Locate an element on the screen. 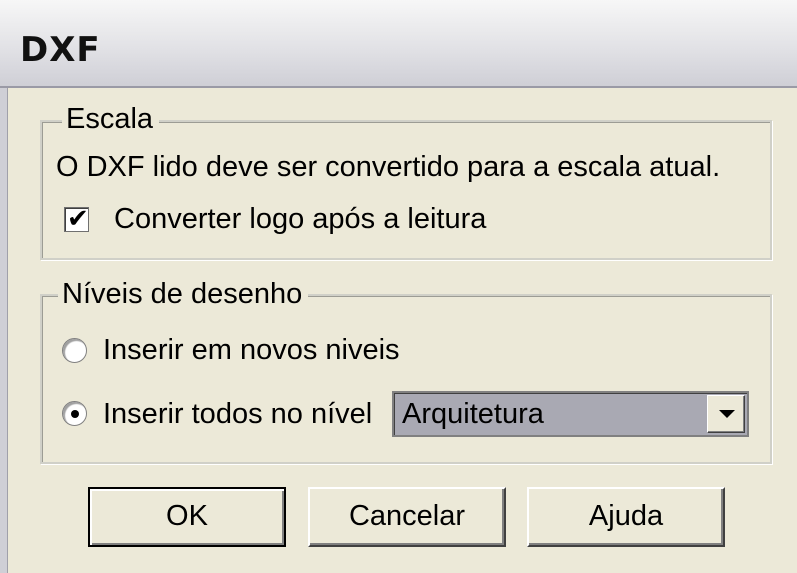 This screenshot has height=573, width=797. window-title: DXF is located at coordinates (60, 50).